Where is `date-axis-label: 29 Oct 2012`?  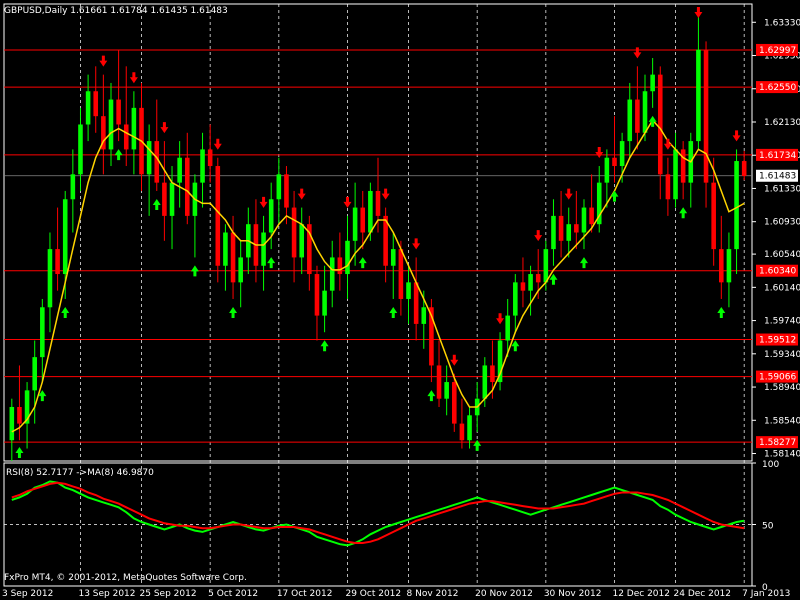 date-axis-label: 29 Oct 2012 is located at coordinates (373, 594).